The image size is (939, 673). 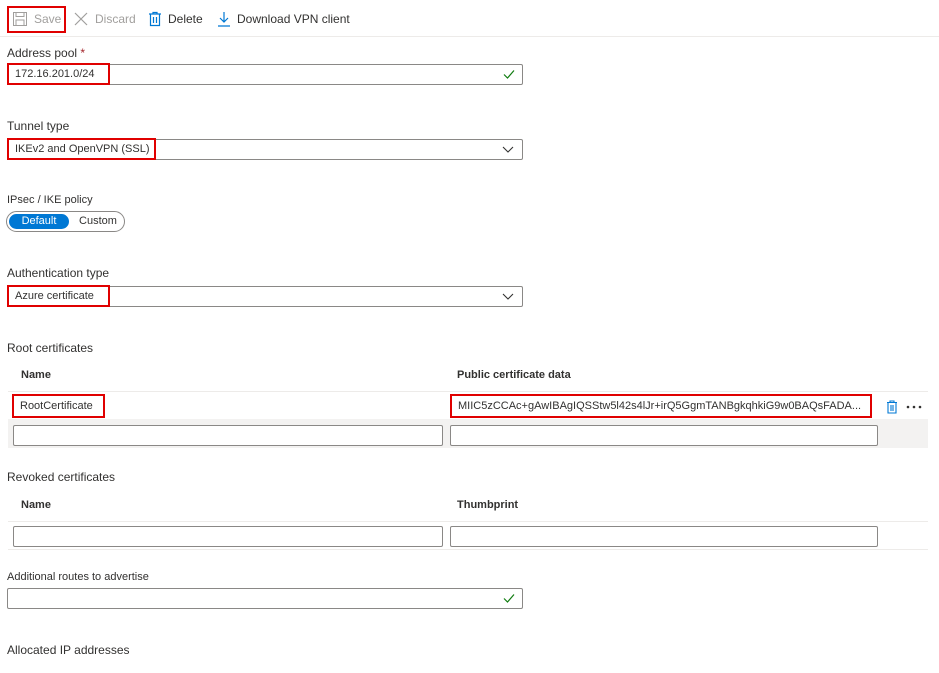 I want to click on discard-button: Discard, so click(x=104, y=19).